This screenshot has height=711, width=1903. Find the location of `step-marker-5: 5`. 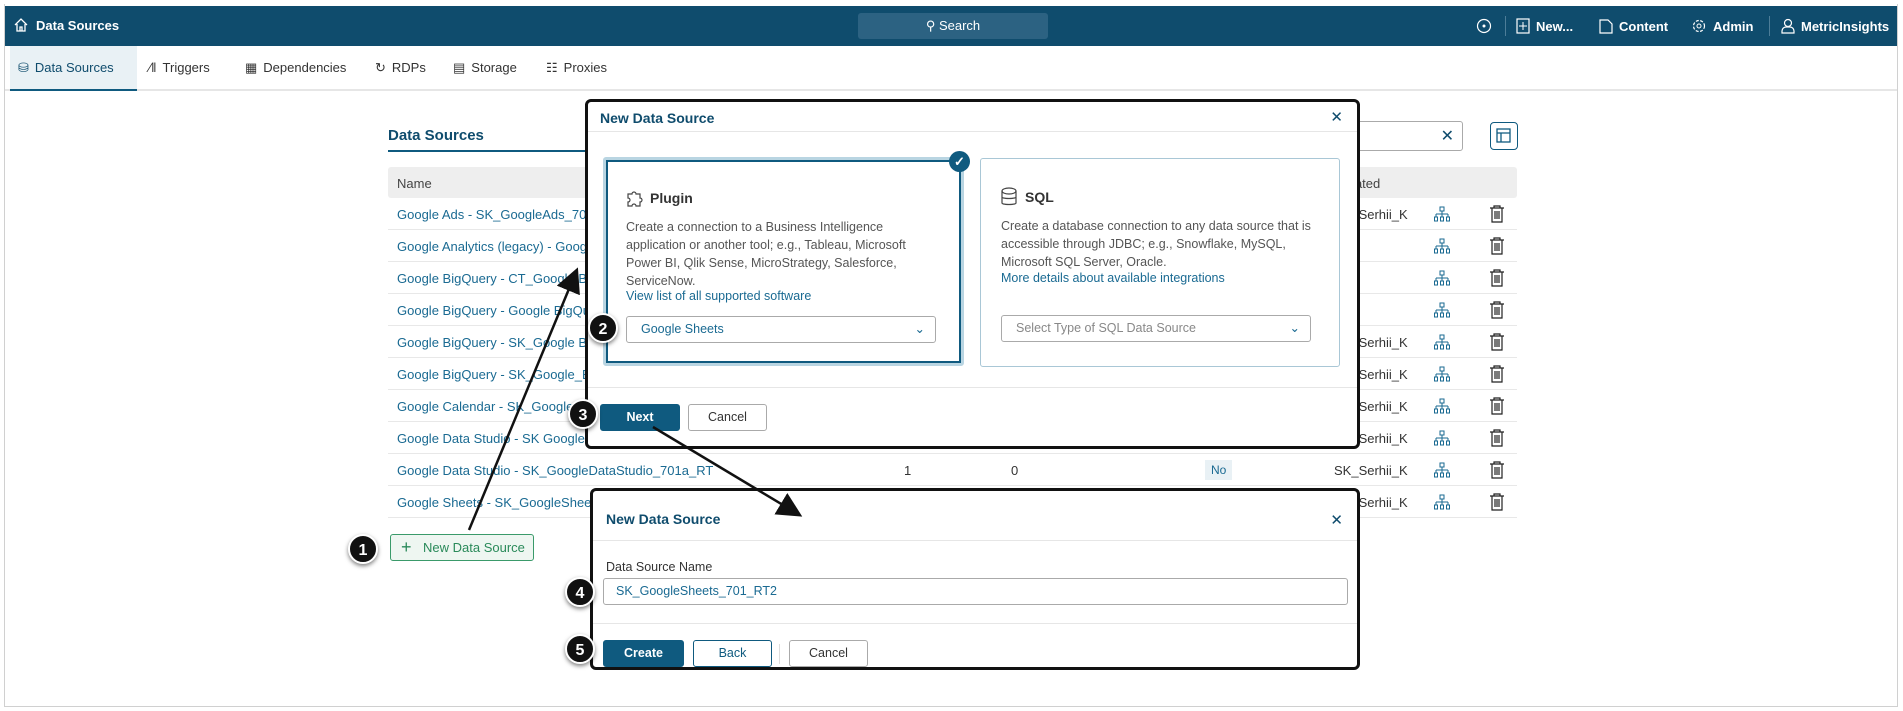

step-marker-5: 5 is located at coordinates (580, 649).